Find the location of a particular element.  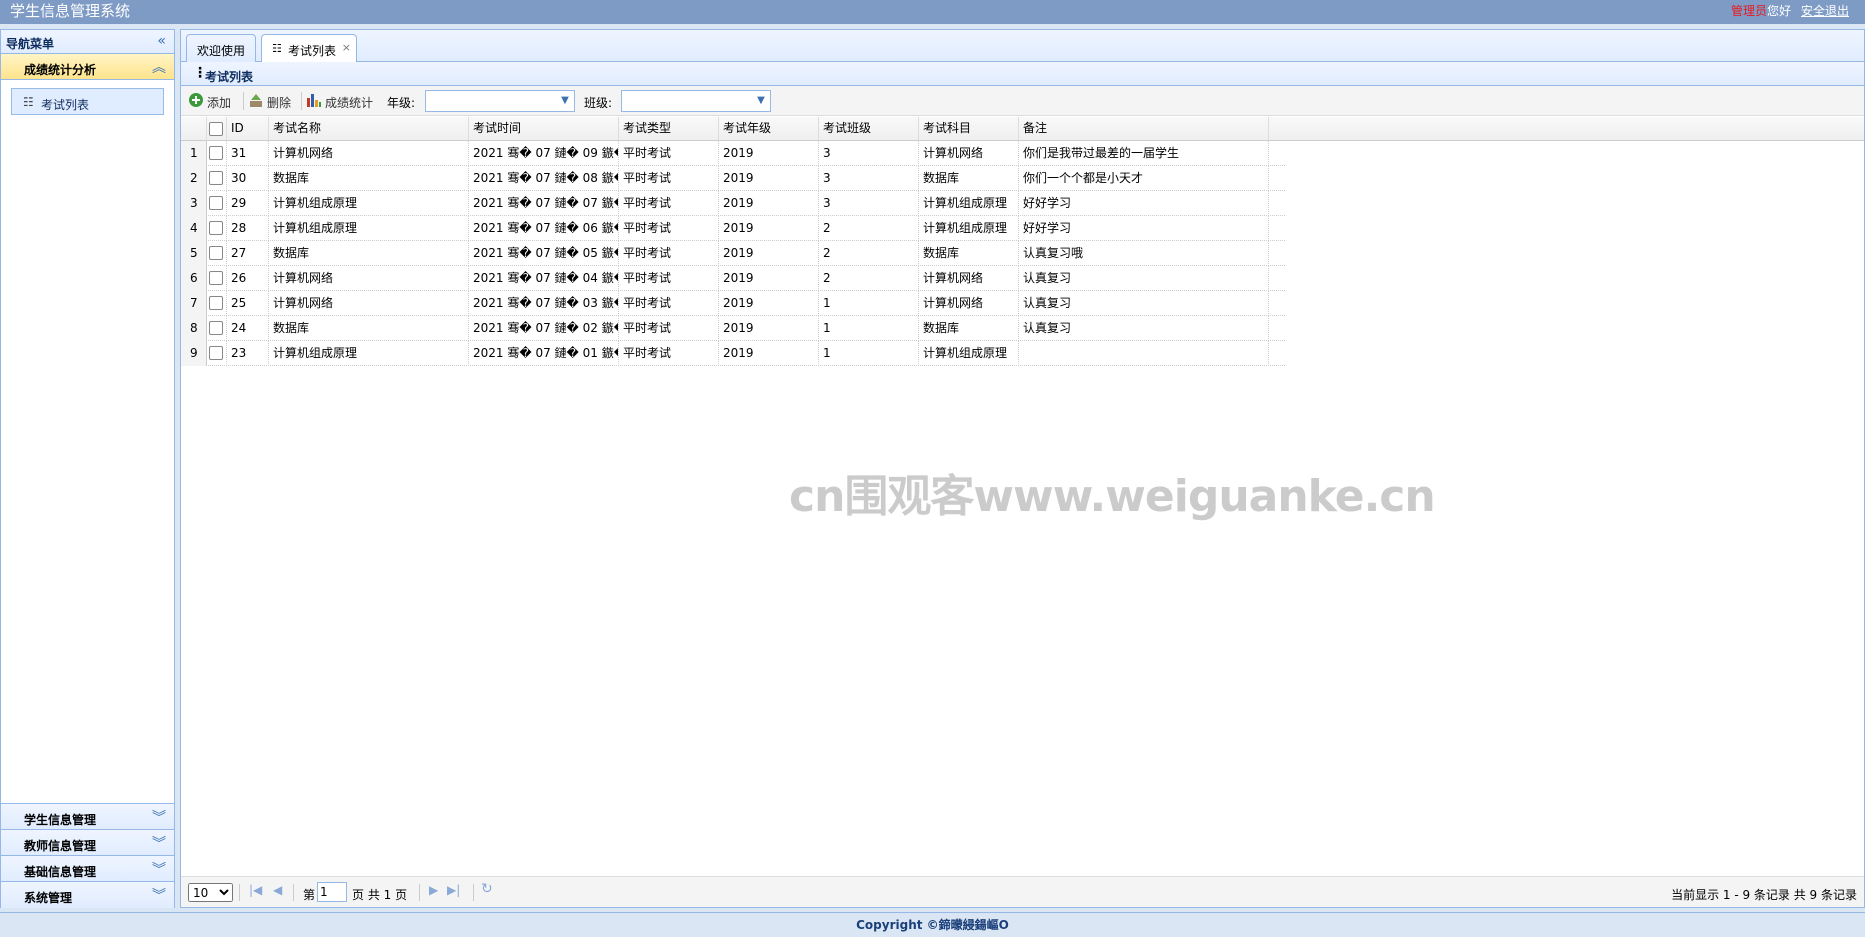

select-all-checkbox is located at coordinates (216, 129).